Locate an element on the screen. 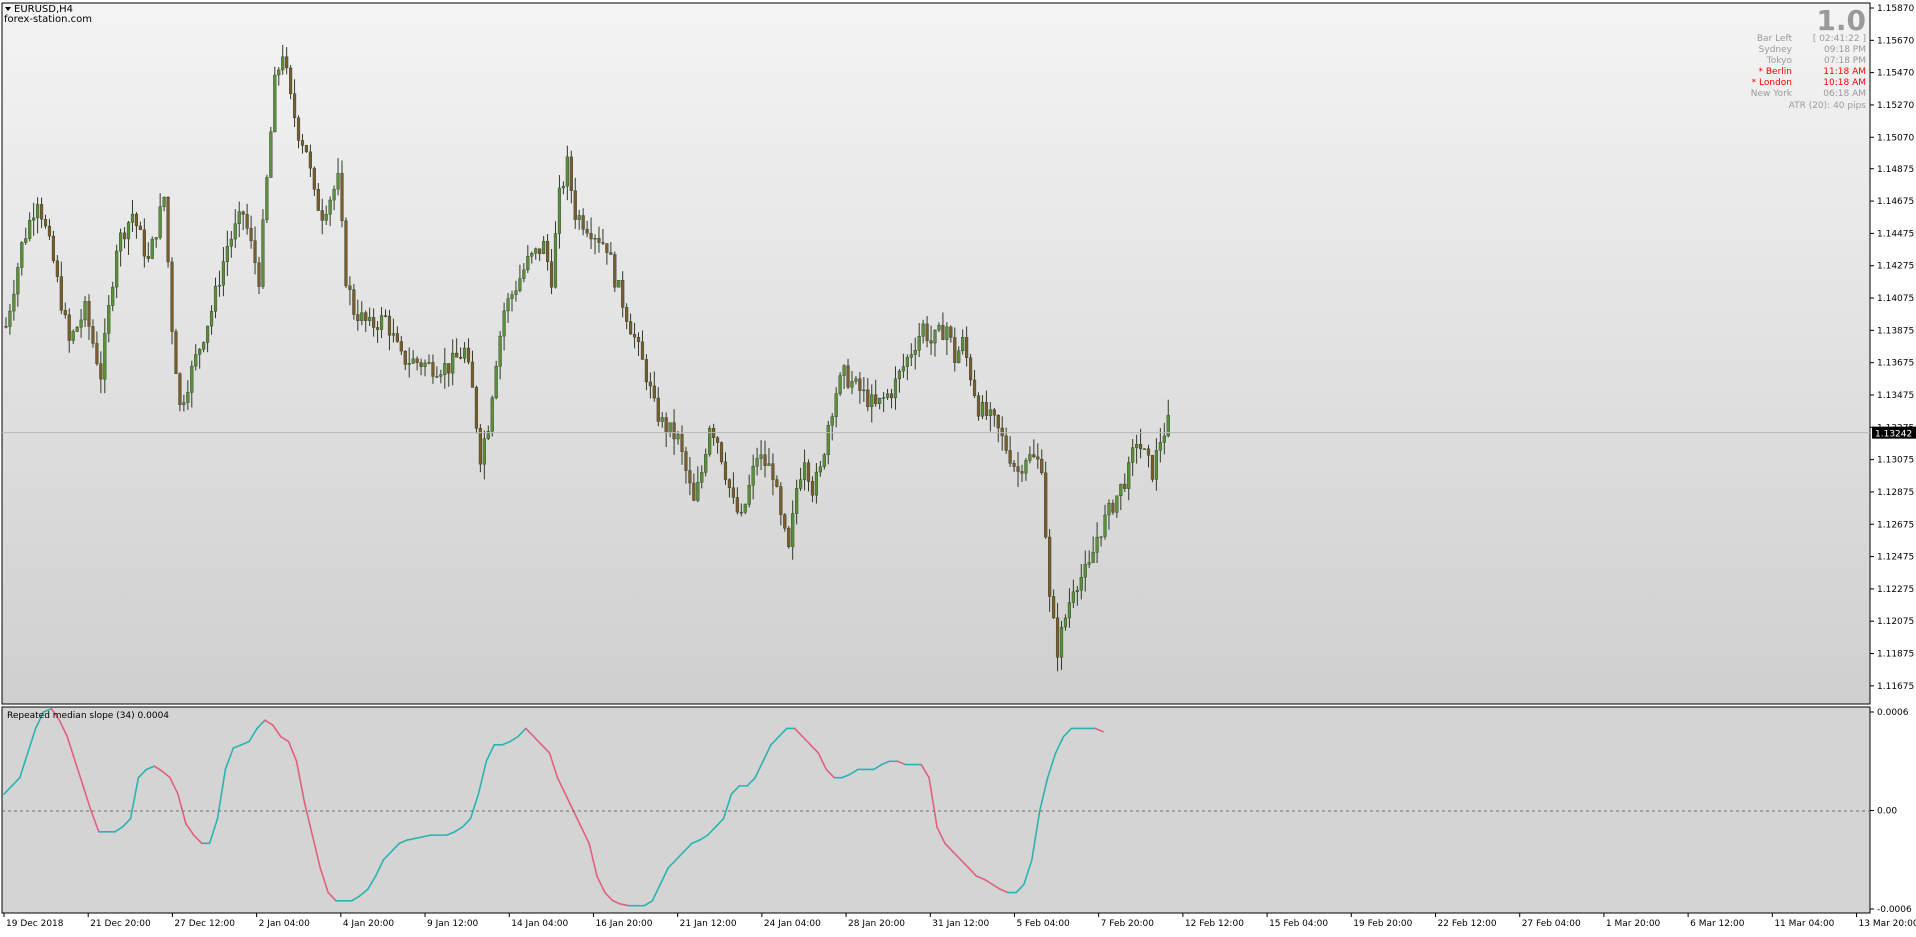 The width and height of the screenshot is (1916, 937). info-row-value: 07:18 PM is located at coordinates (1845, 61).